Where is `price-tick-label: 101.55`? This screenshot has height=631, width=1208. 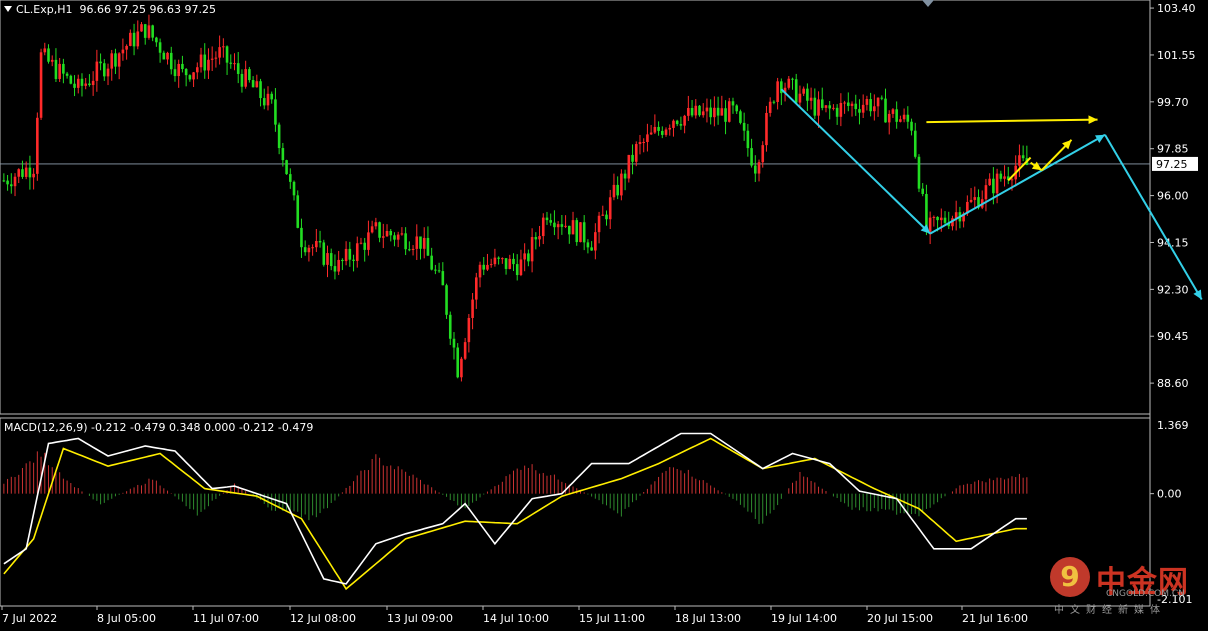
price-tick-label: 101.55 is located at coordinates (1176, 55).